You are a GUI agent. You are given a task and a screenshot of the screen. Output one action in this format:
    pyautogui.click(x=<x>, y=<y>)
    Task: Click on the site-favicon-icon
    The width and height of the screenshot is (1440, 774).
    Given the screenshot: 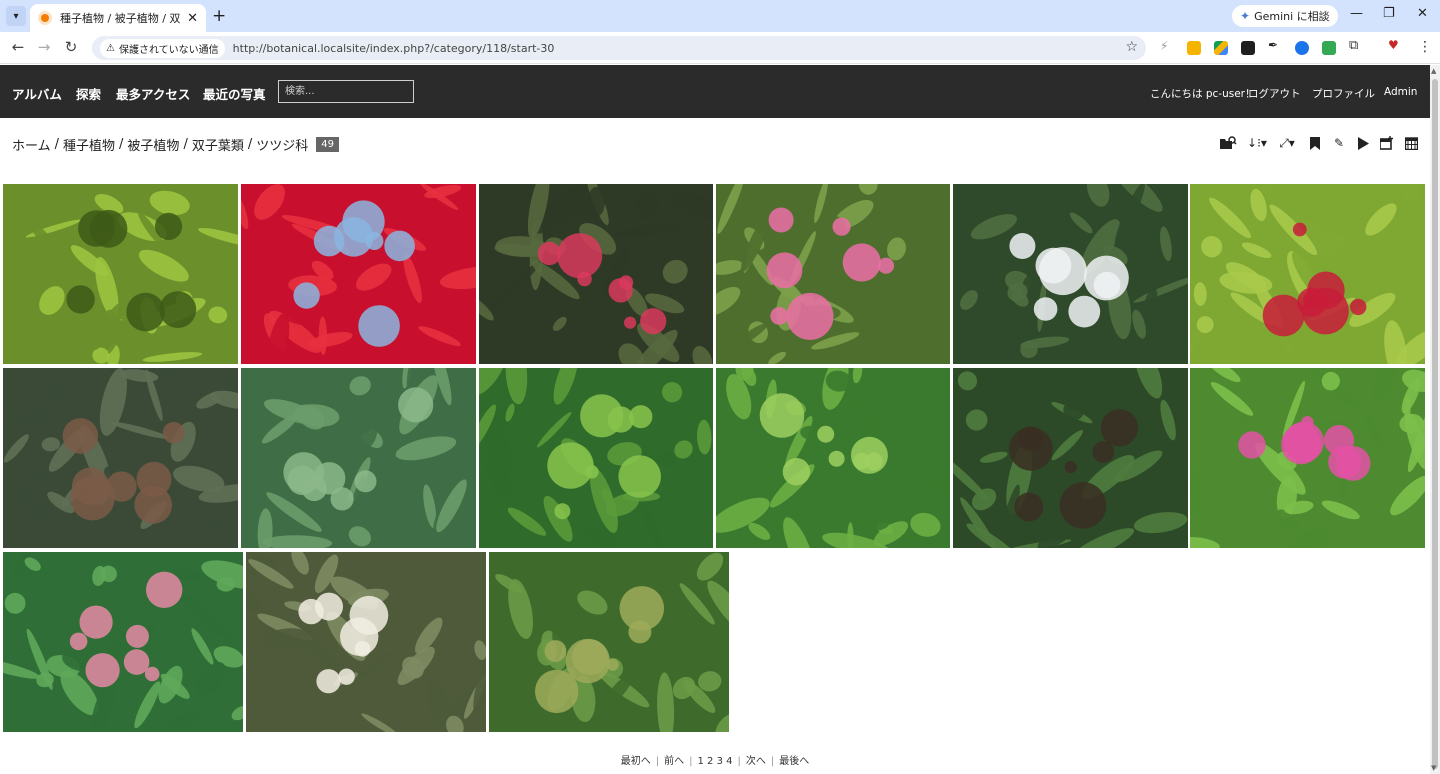 What is the action you would take?
    pyautogui.click(x=45, y=18)
    